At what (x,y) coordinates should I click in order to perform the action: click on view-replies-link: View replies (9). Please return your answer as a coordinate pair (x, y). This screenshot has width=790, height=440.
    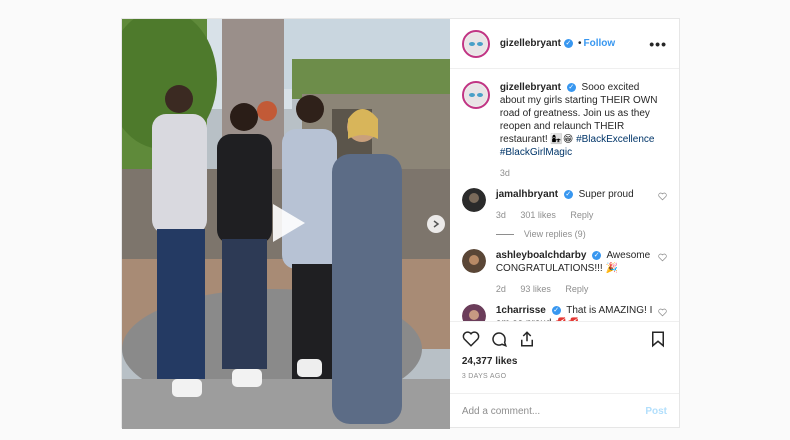
    Looking at the image, I should click on (576, 234).